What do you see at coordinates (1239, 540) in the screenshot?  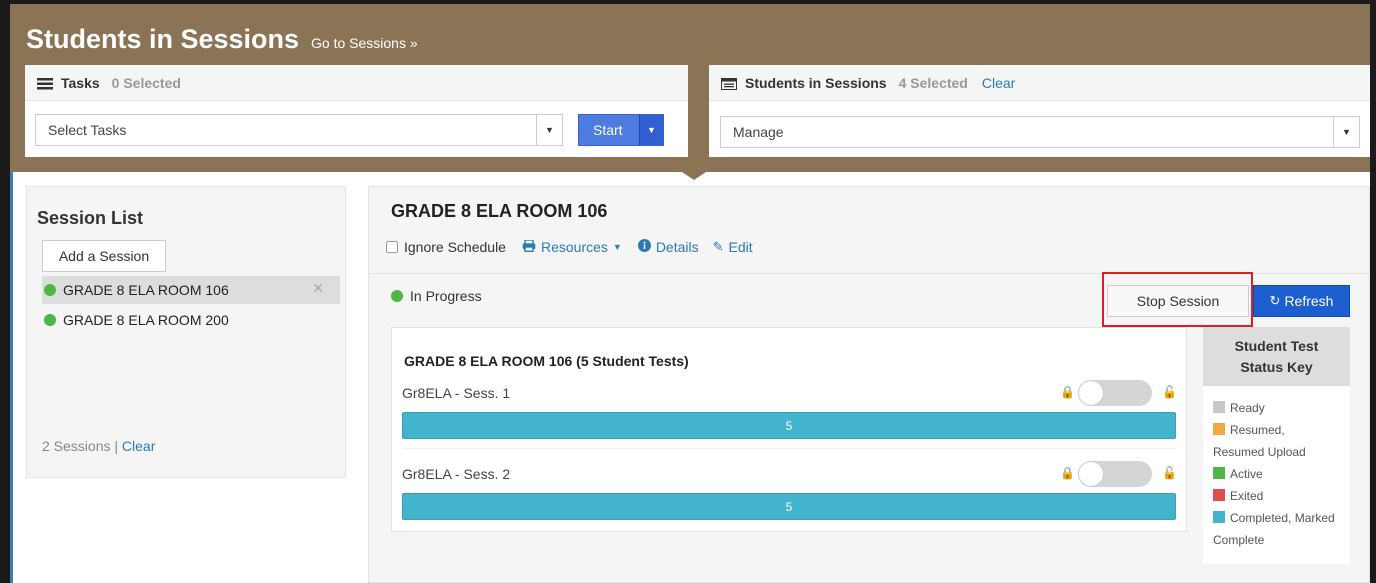 I see `status-key-label: Complete` at bounding box center [1239, 540].